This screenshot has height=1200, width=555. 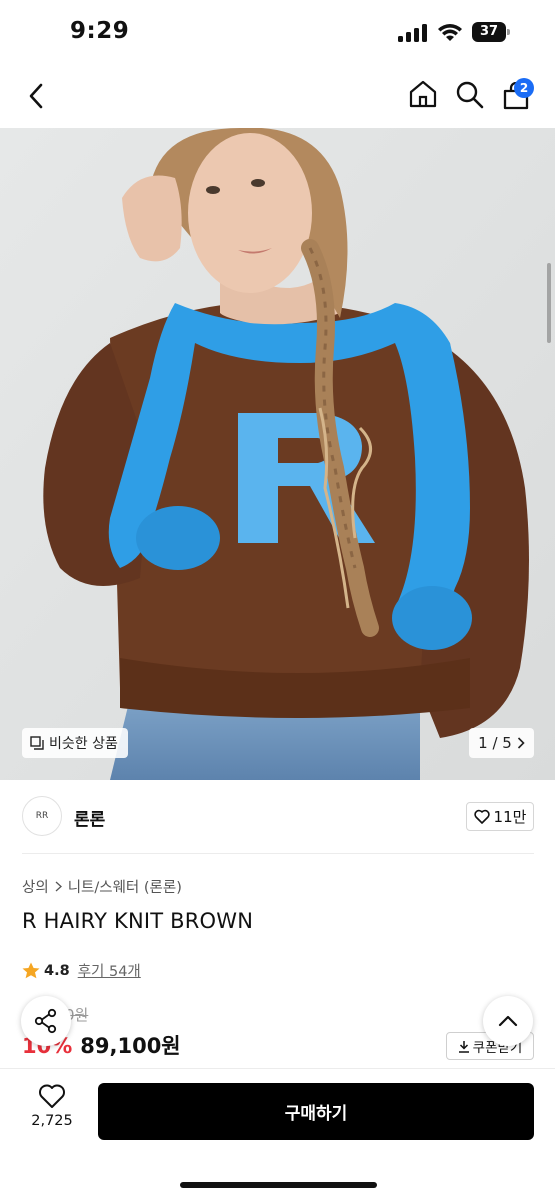 What do you see at coordinates (278, 1185) in the screenshot?
I see `home-indicator` at bounding box center [278, 1185].